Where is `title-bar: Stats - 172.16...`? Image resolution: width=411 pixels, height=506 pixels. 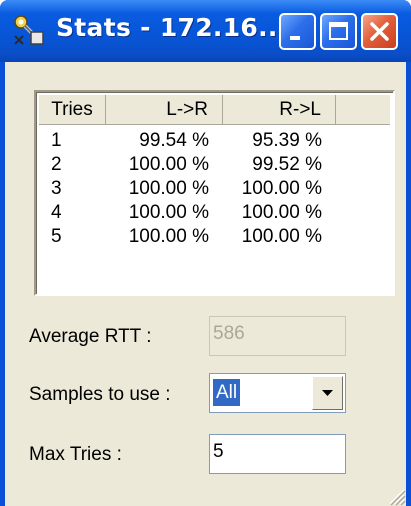 title-bar: Stats - 172.16... is located at coordinates (205, 31).